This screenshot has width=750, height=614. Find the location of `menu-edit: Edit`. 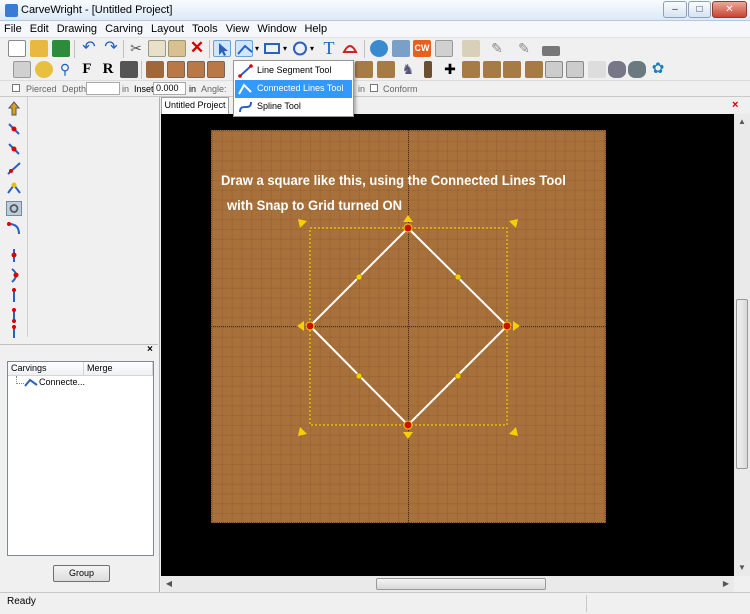

menu-edit: Edit is located at coordinates (39, 28).